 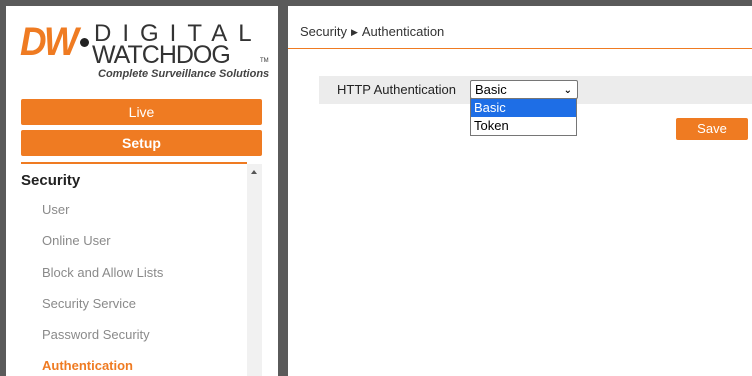 What do you see at coordinates (87, 365) in the screenshot?
I see `menu-item-authentication: Authentication` at bounding box center [87, 365].